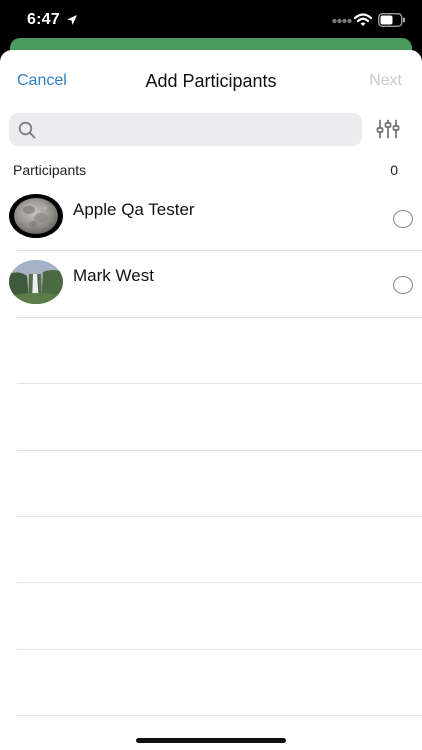 The width and height of the screenshot is (422, 750). What do you see at coordinates (27, 130) in the screenshot?
I see `search-icon` at bounding box center [27, 130].